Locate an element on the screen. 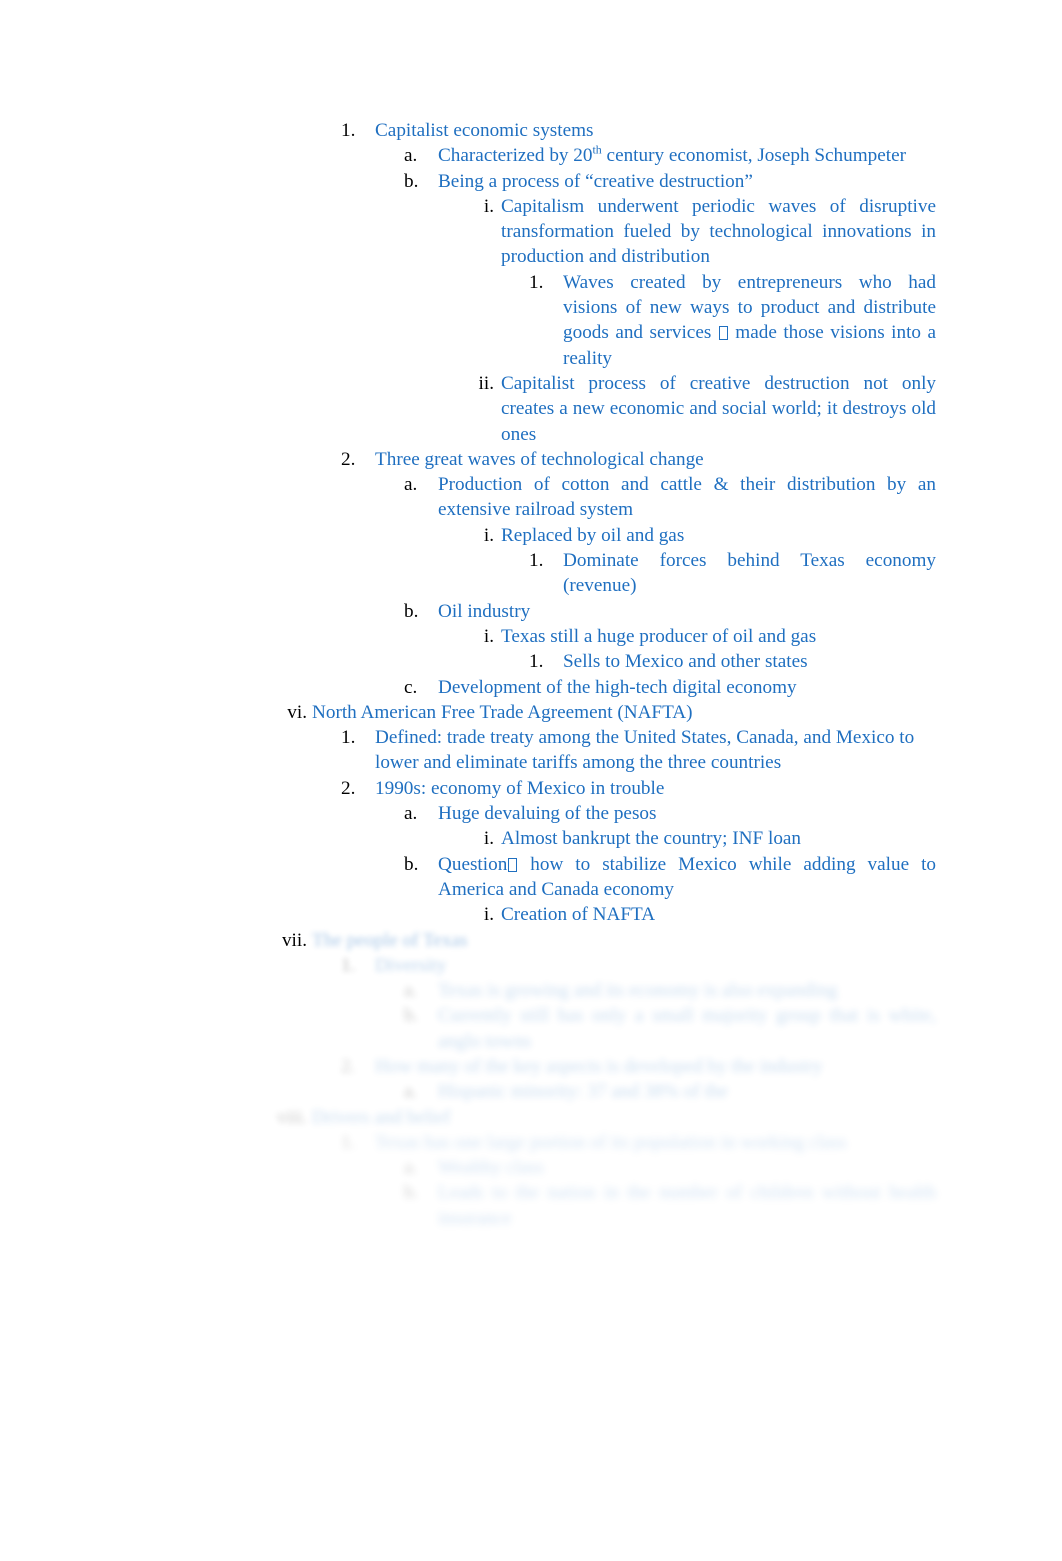 This screenshot has height=1561, width=1062. list-item-text: Almost bankrupt the country; INF loan is located at coordinates (651, 839).